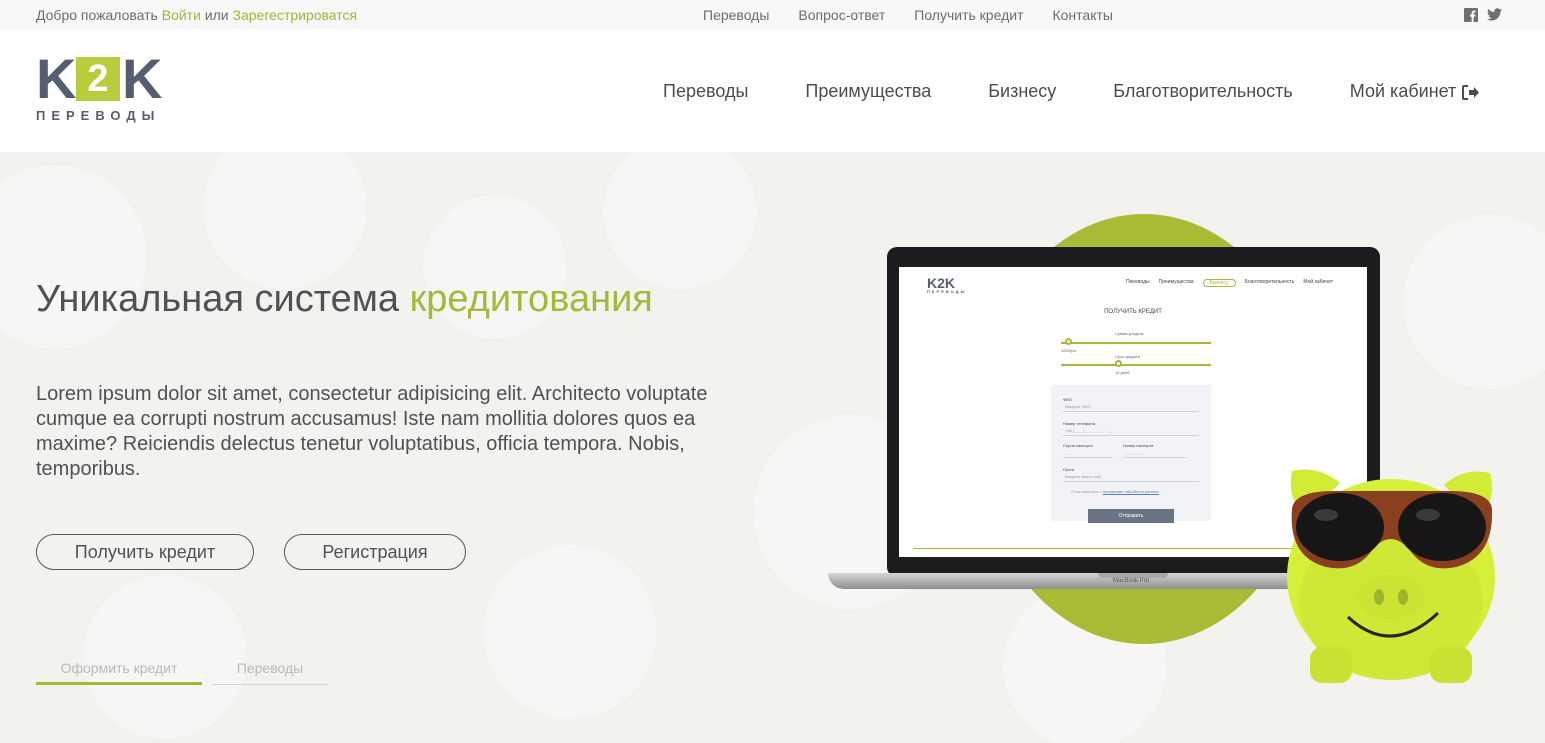  I want to click on mini-term-knob, so click(1118, 363).